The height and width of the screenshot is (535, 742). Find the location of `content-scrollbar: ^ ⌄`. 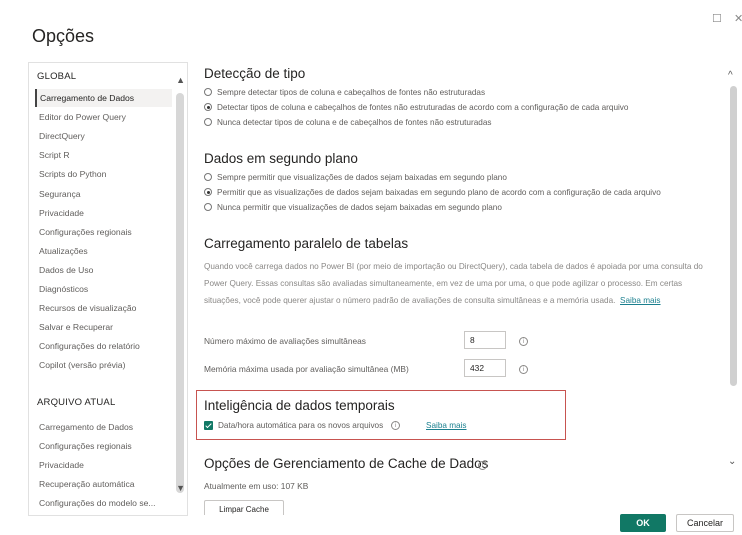

content-scrollbar: ^ ⌄ is located at coordinates (733, 288).